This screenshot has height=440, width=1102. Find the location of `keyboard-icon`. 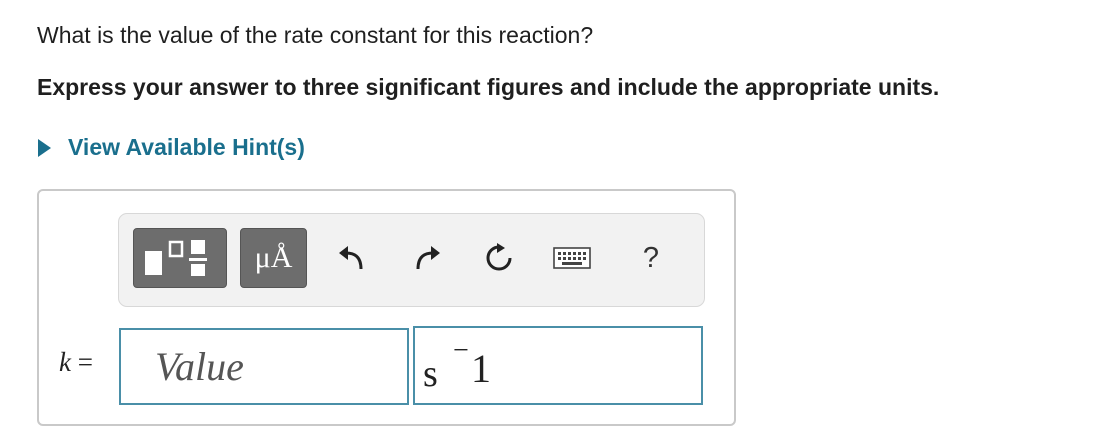

keyboard-icon is located at coordinates (572, 258).